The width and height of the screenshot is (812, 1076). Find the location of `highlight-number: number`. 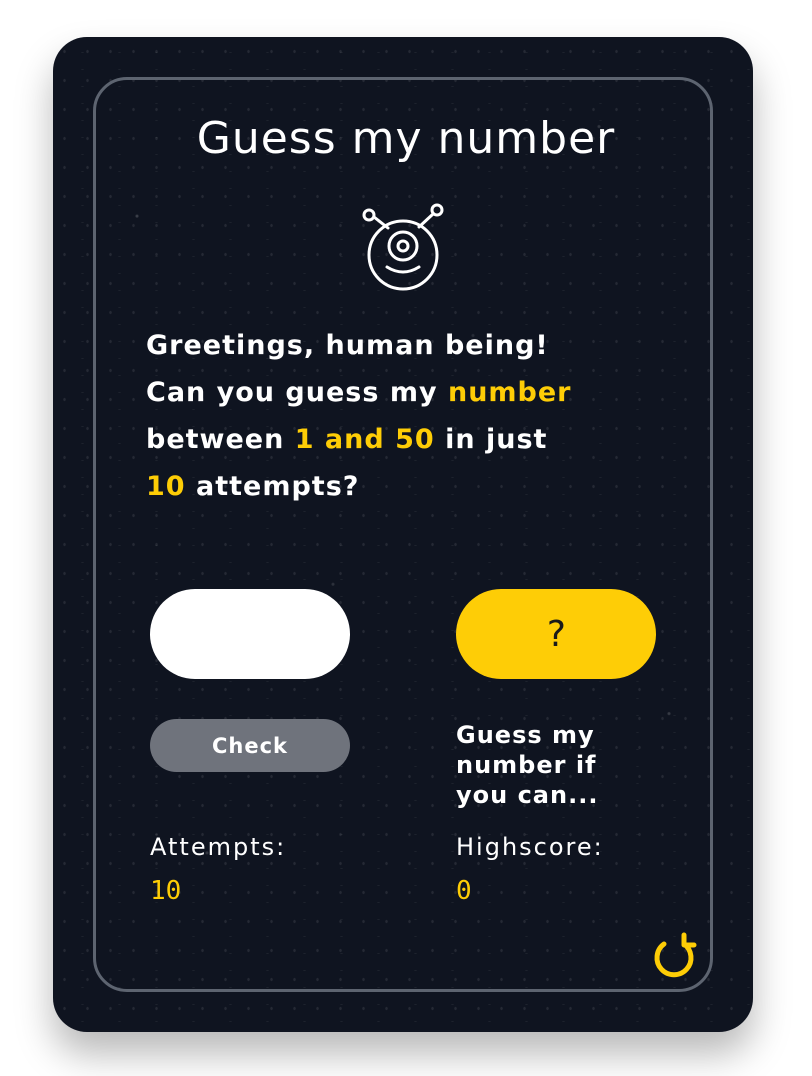

highlight-number: number is located at coordinates (509, 392).